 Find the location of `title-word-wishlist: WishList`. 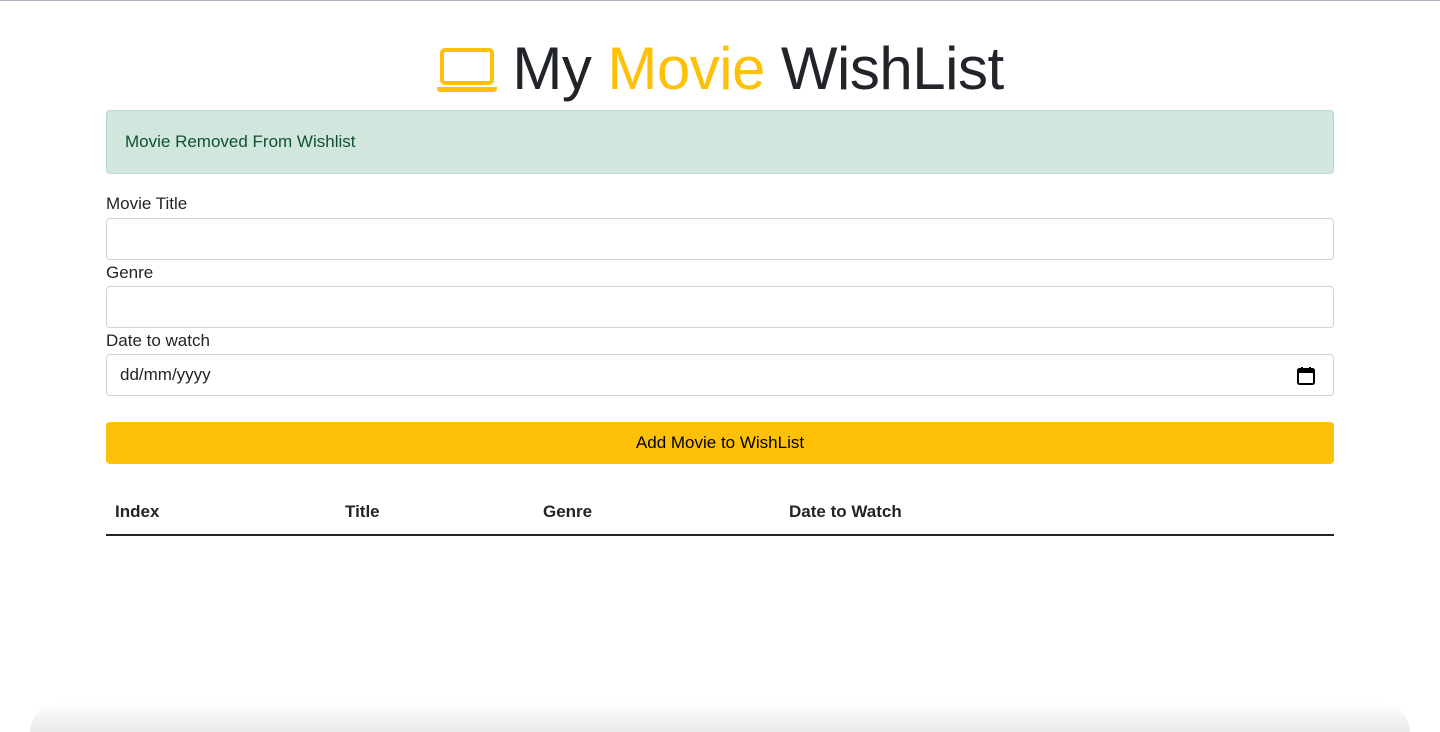

title-word-wishlist: WishList is located at coordinates (892, 68).